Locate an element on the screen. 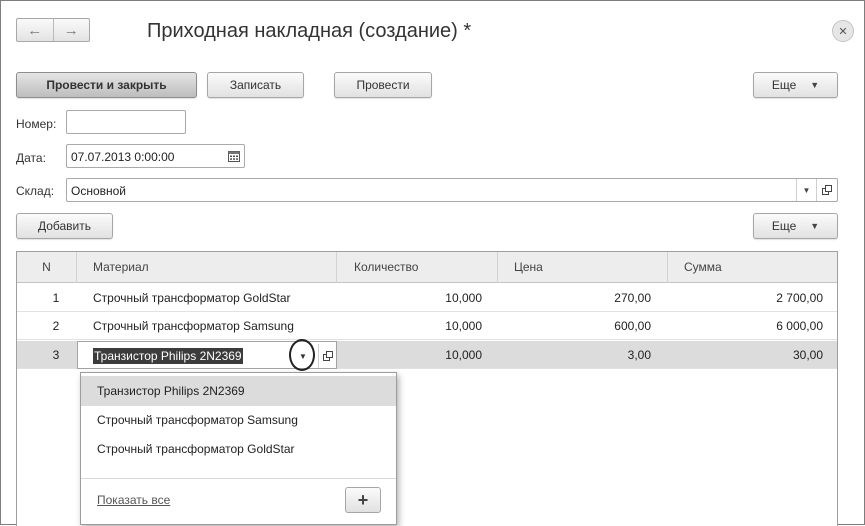  add-row-button: Добавить is located at coordinates (64, 226).